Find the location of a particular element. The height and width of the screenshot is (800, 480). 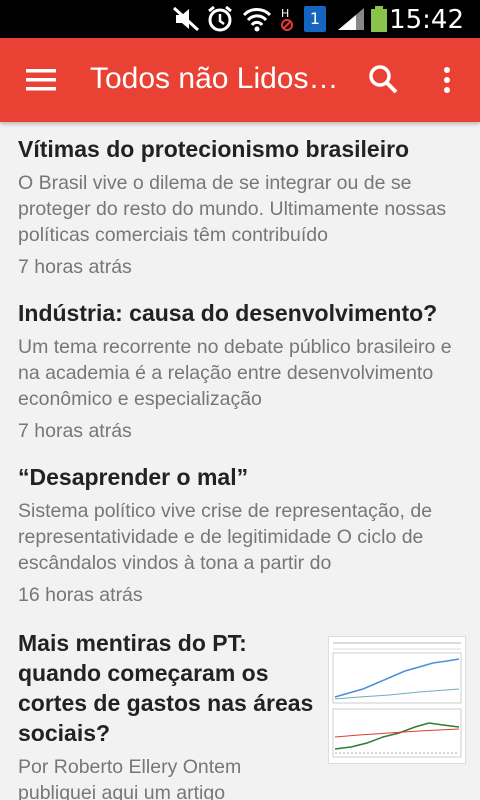

data-h-icon: H is located at coordinates (287, 19).